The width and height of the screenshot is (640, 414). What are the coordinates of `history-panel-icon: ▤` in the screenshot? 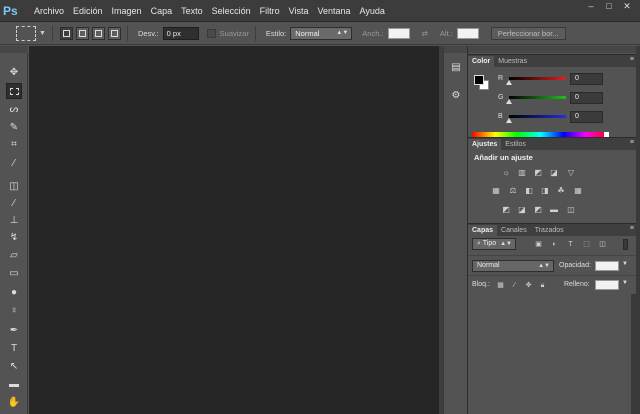 It's located at (456, 68).